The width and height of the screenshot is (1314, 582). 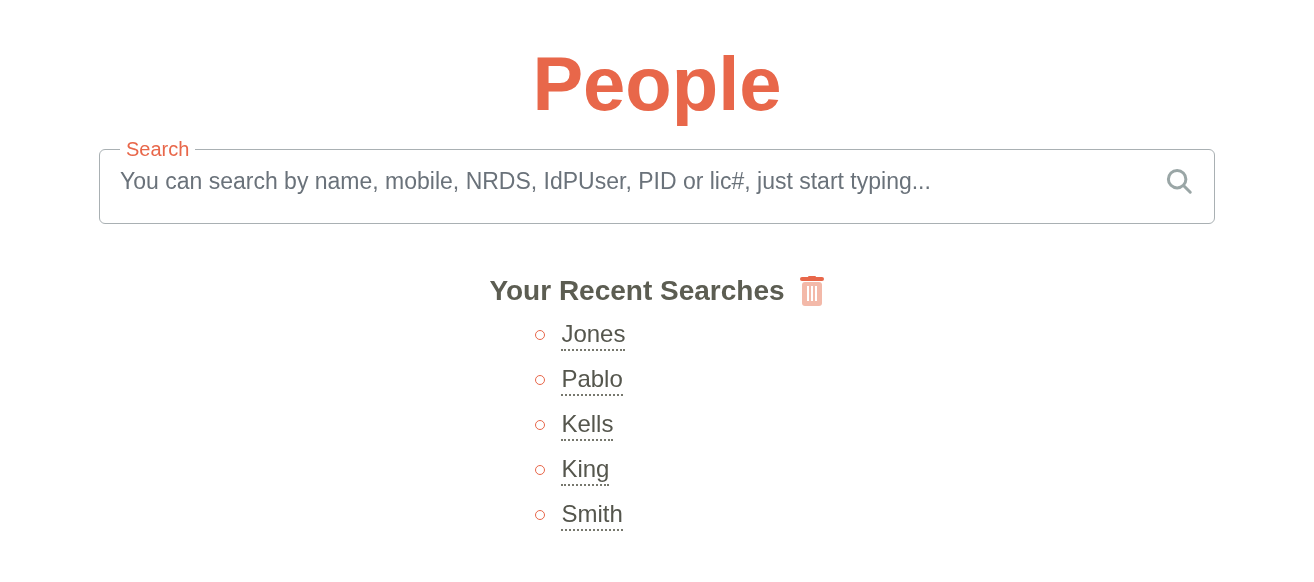 What do you see at coordinates (637, 291) in the screenshot?
I see `recent-searches-heading: Your Recent Searches` at bounding box center [637, 291].